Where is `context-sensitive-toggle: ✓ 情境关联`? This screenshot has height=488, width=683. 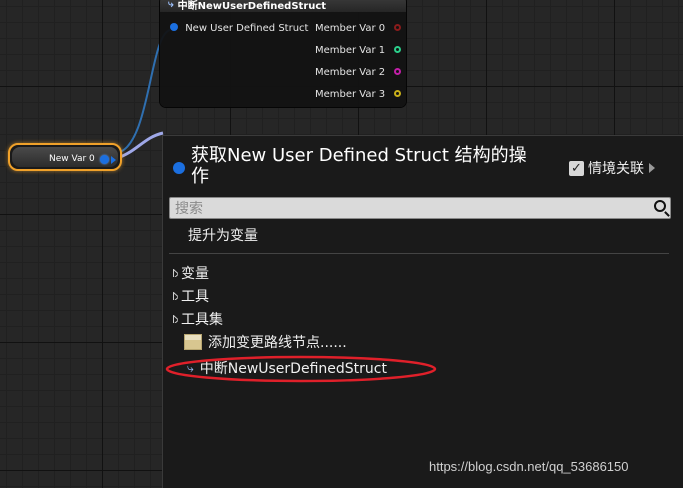 context-sensitive-toggle: ✓ 情境关联 is located at coordinates (612, 168).